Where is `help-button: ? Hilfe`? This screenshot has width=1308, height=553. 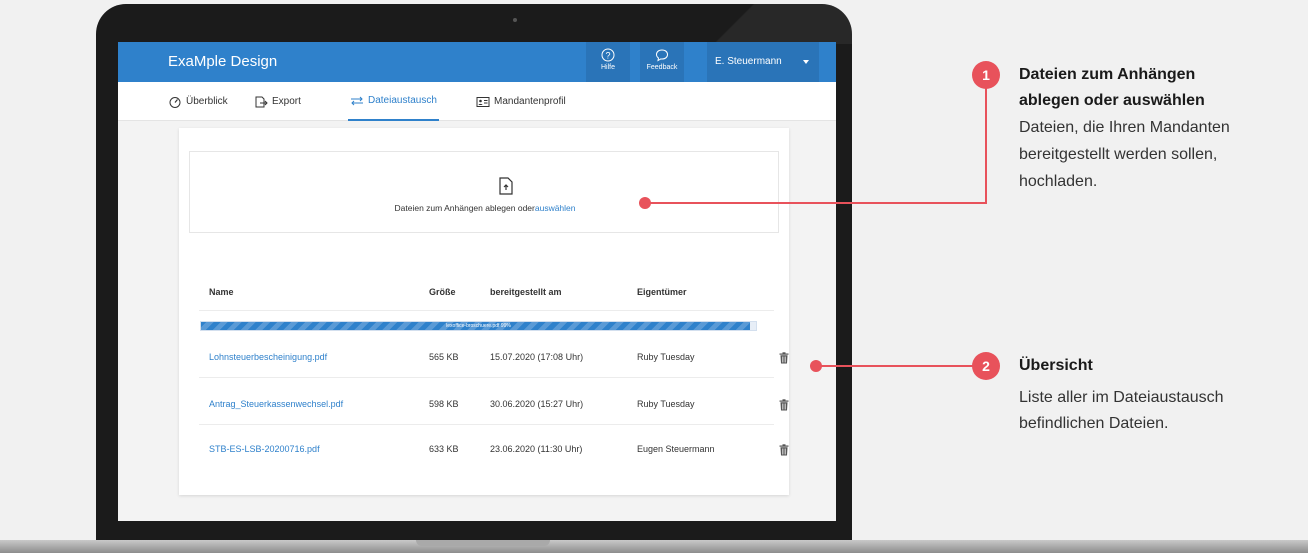 help-button: ? Hilfe is located at coordinates (608, 62).